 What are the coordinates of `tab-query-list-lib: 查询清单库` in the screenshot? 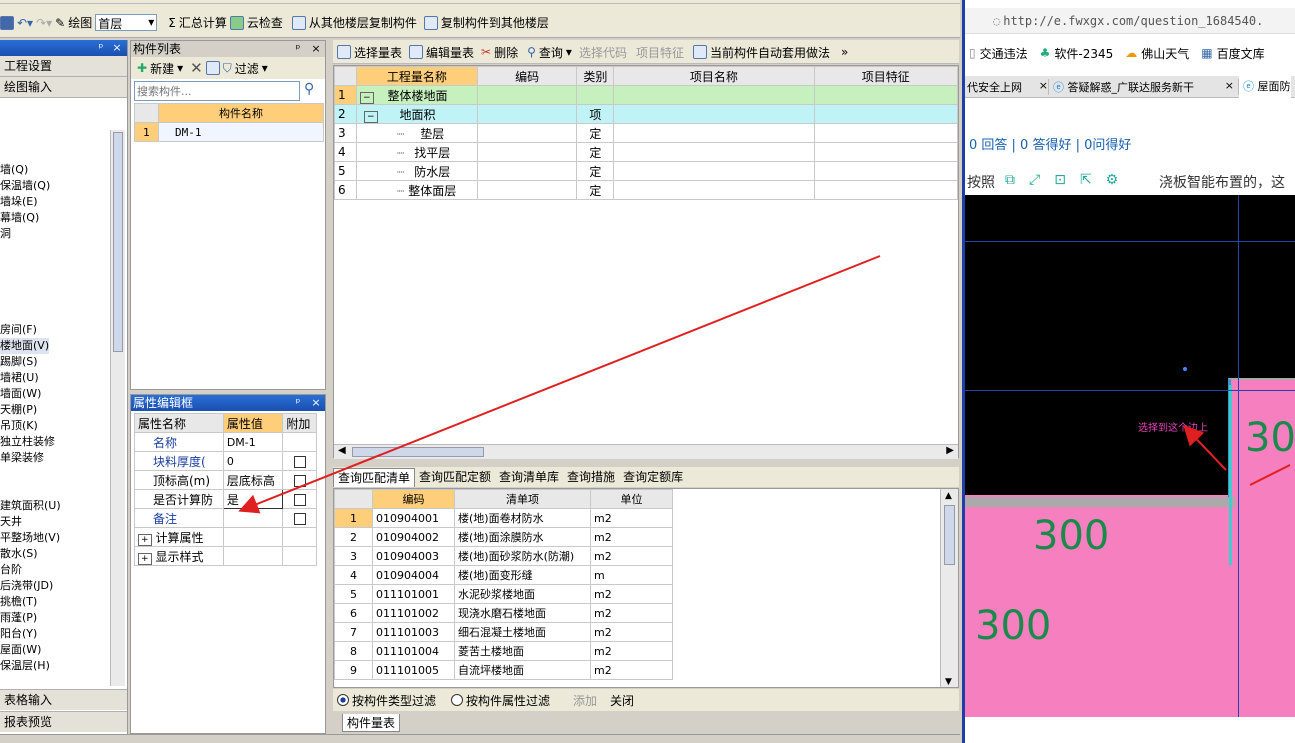 It's located at (529, 477).